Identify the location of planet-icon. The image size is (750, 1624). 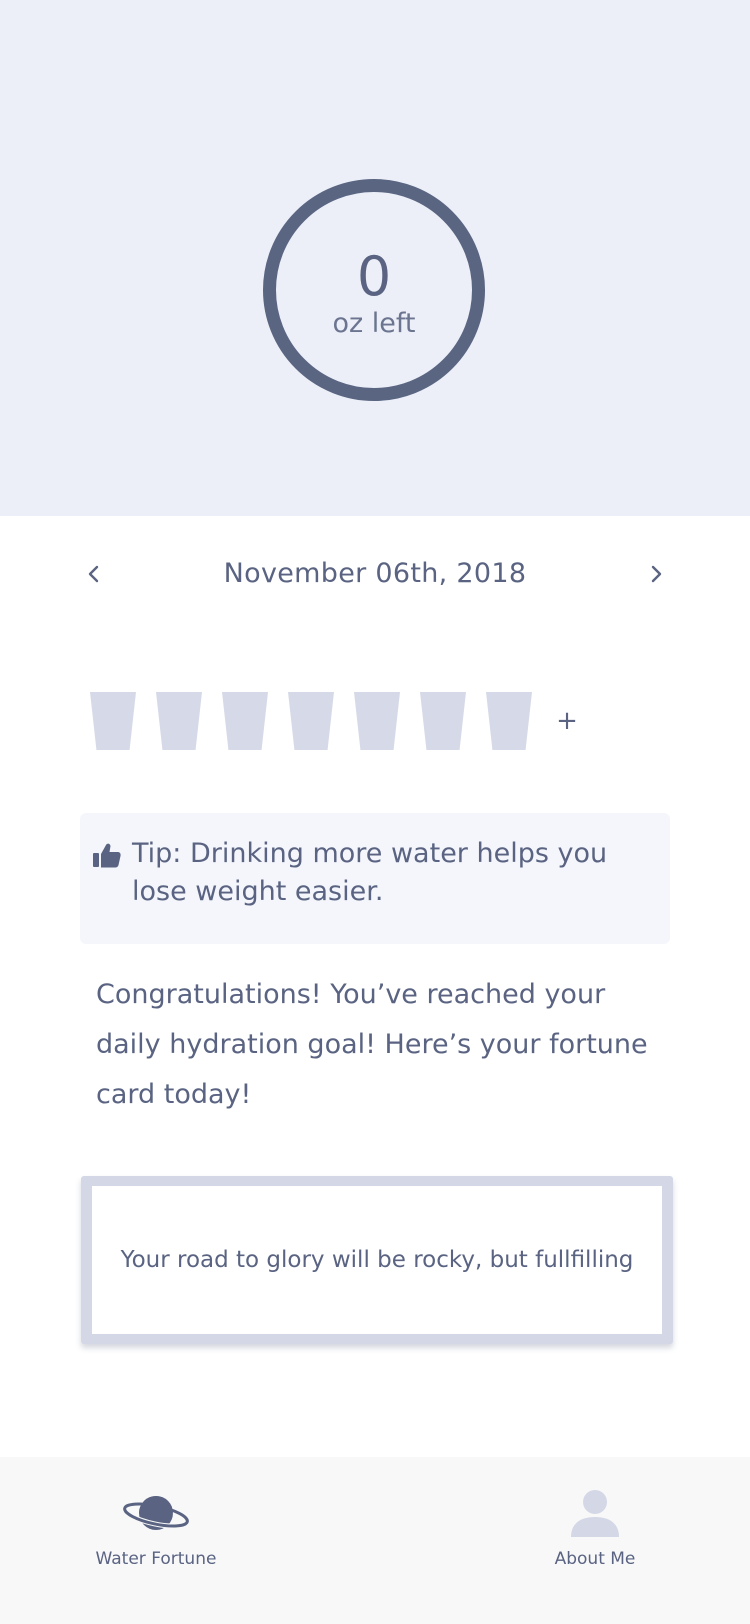
(156, 1513).